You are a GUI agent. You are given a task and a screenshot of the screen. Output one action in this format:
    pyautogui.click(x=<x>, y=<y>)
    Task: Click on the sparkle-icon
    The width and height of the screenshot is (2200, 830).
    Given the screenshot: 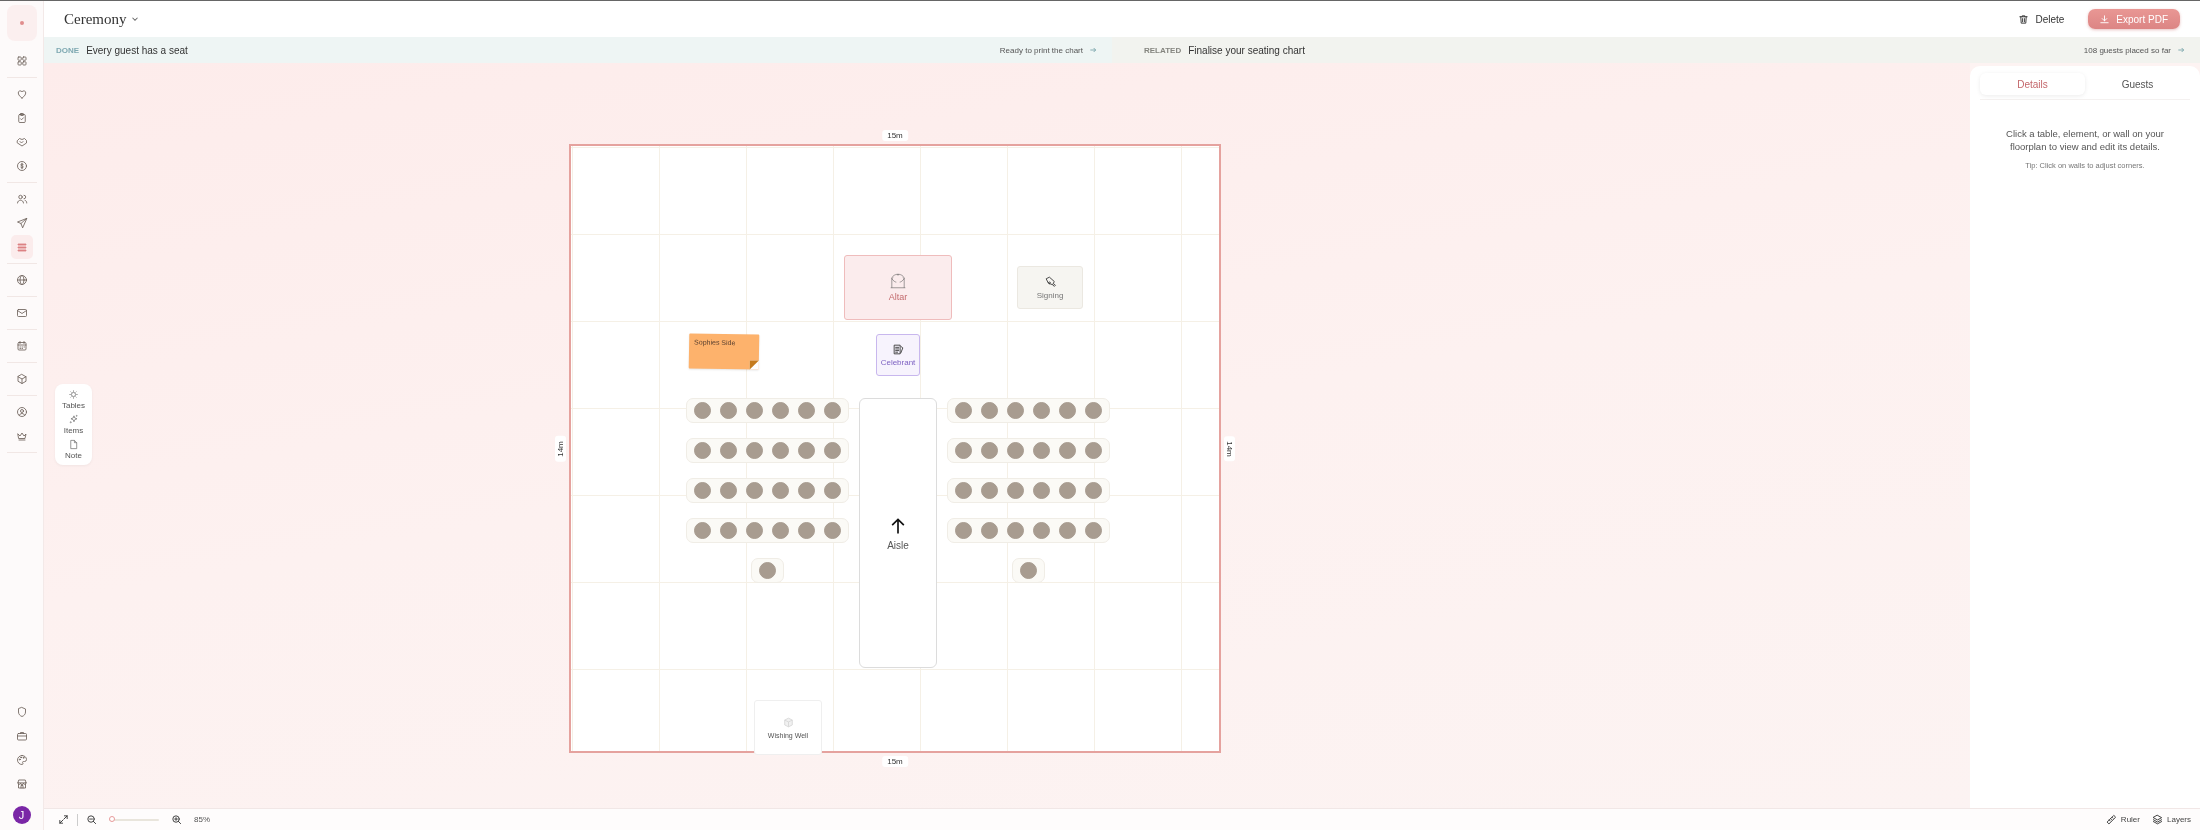 What is the action you would take?
    pyautogui.click(x=73, y=419)
    